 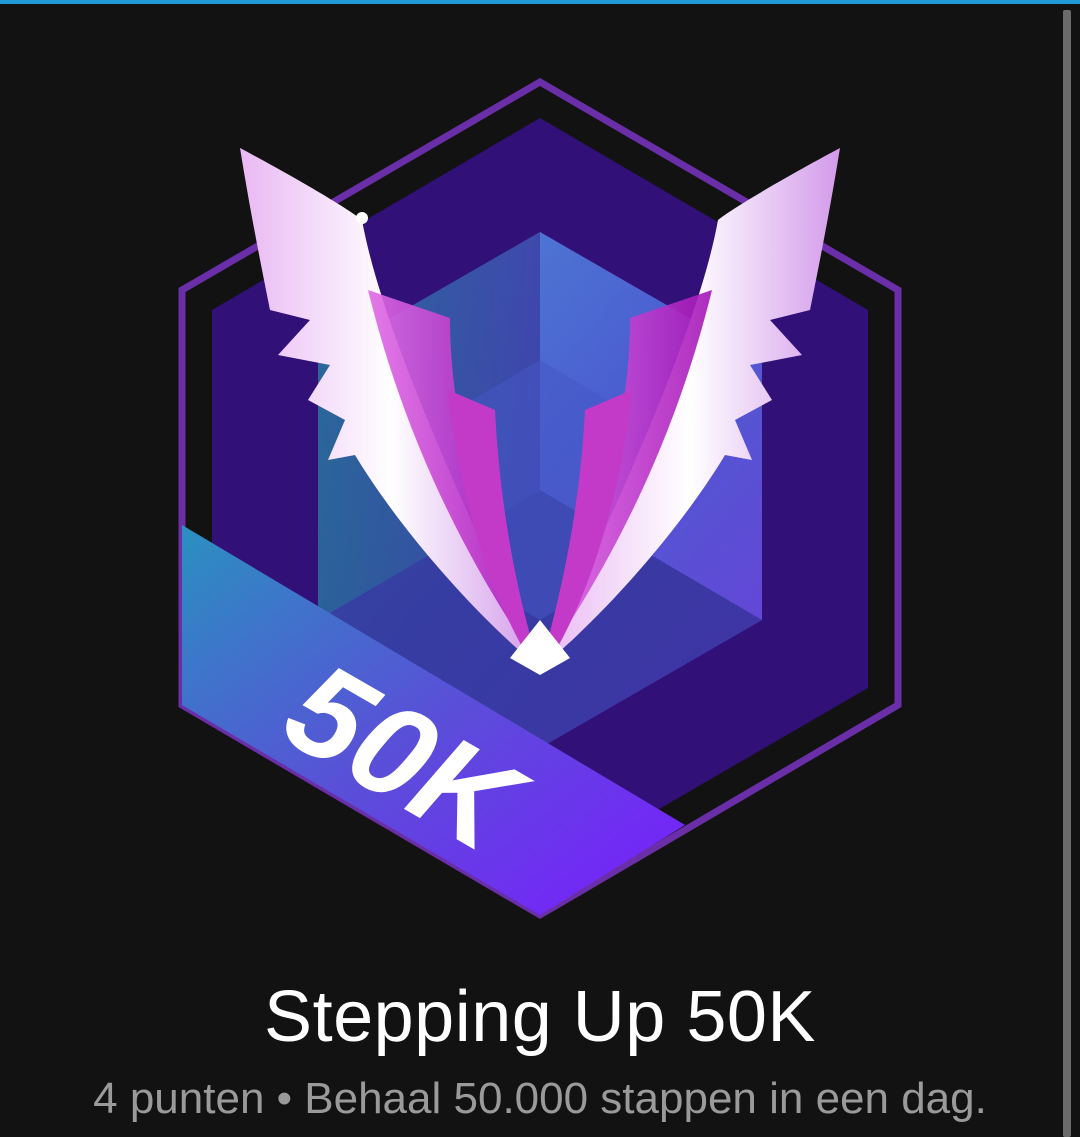 What do you see at coordinates (540, 2) in the screenshot?
I see `top-accent-bar` at bounding box center [540, 2].